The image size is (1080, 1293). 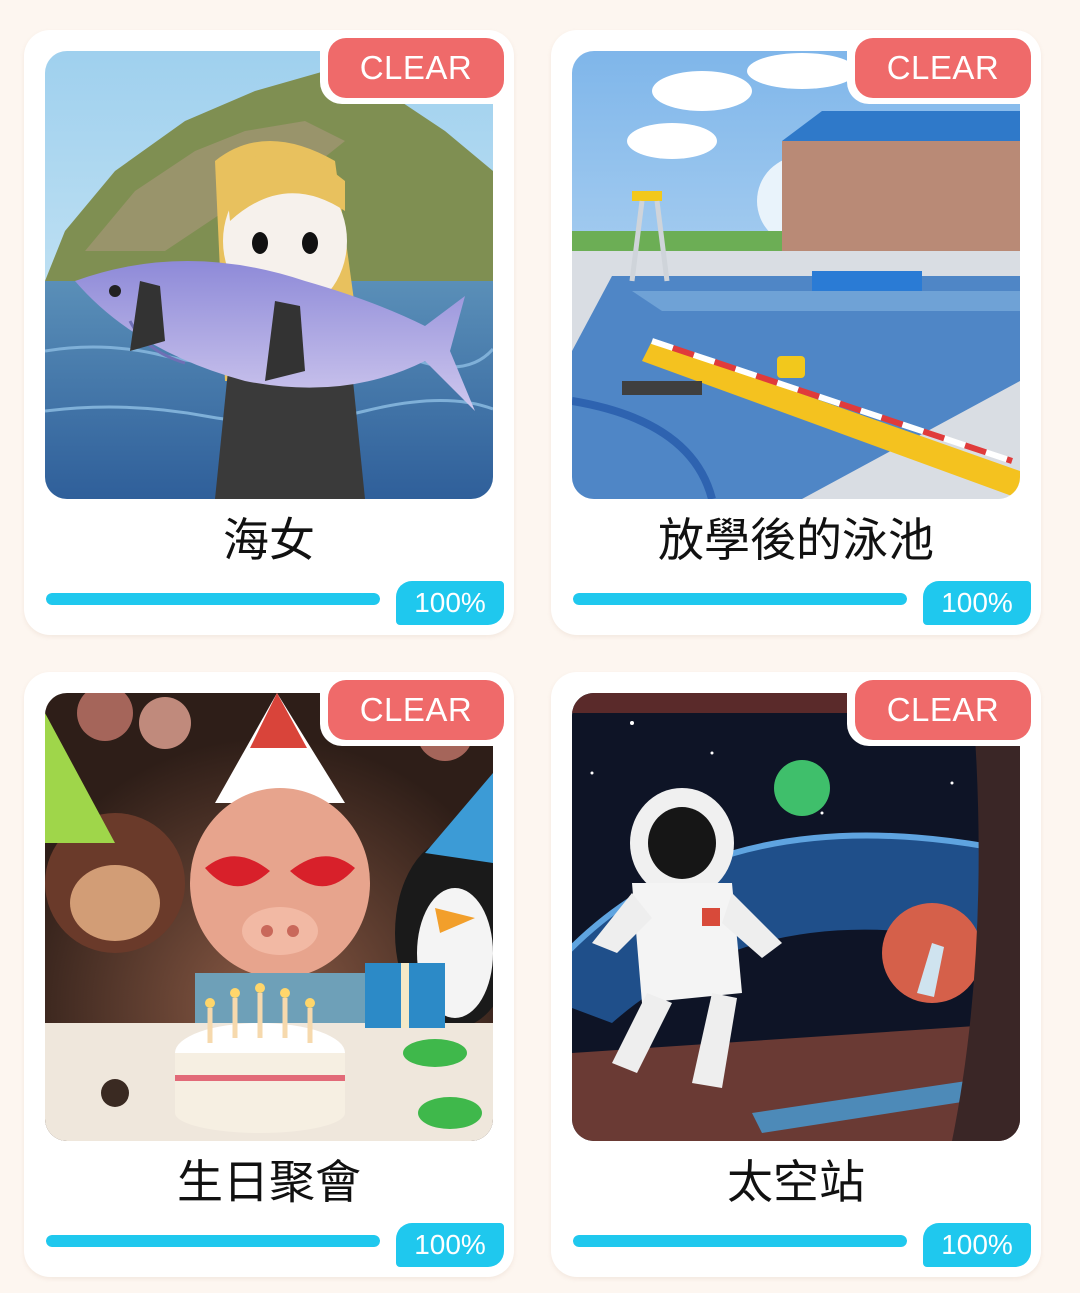 I want to click on diver-scene-image, so click(x=269, y=275).